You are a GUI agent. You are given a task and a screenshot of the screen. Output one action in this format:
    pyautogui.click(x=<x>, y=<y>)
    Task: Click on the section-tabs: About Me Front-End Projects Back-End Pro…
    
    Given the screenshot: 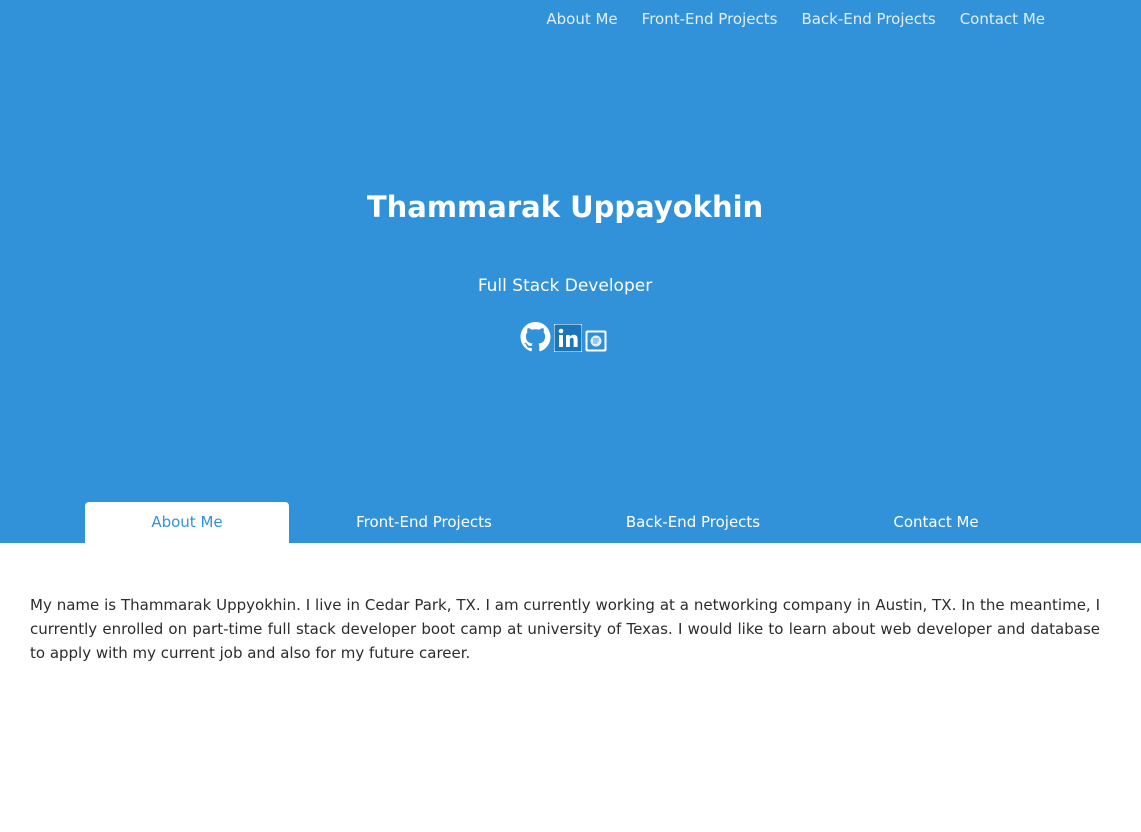 What is the action you would take?
    pyautogui.click(x=565, y=522)
    